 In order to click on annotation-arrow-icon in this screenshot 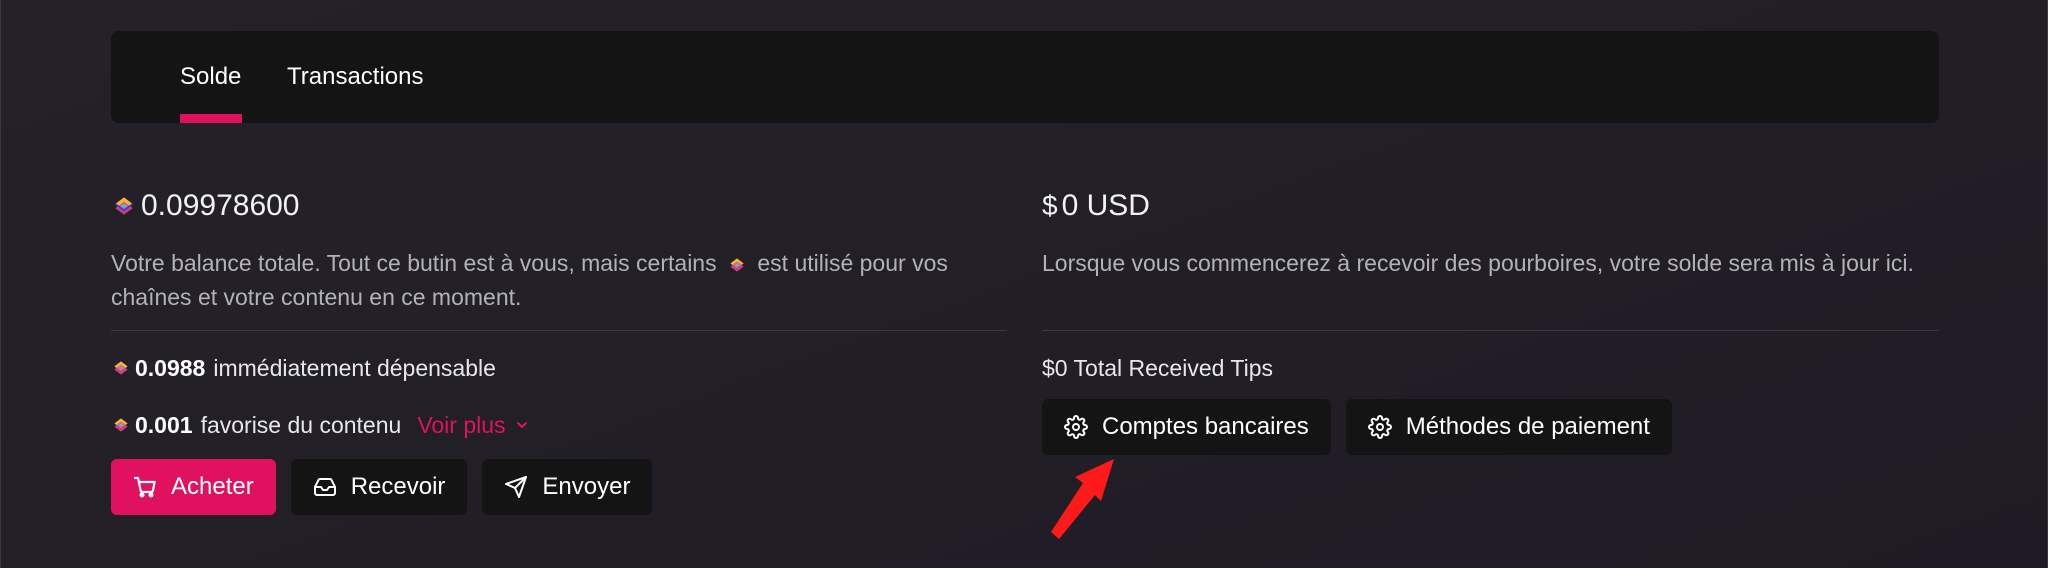, I will do `click(1082, 499)`.